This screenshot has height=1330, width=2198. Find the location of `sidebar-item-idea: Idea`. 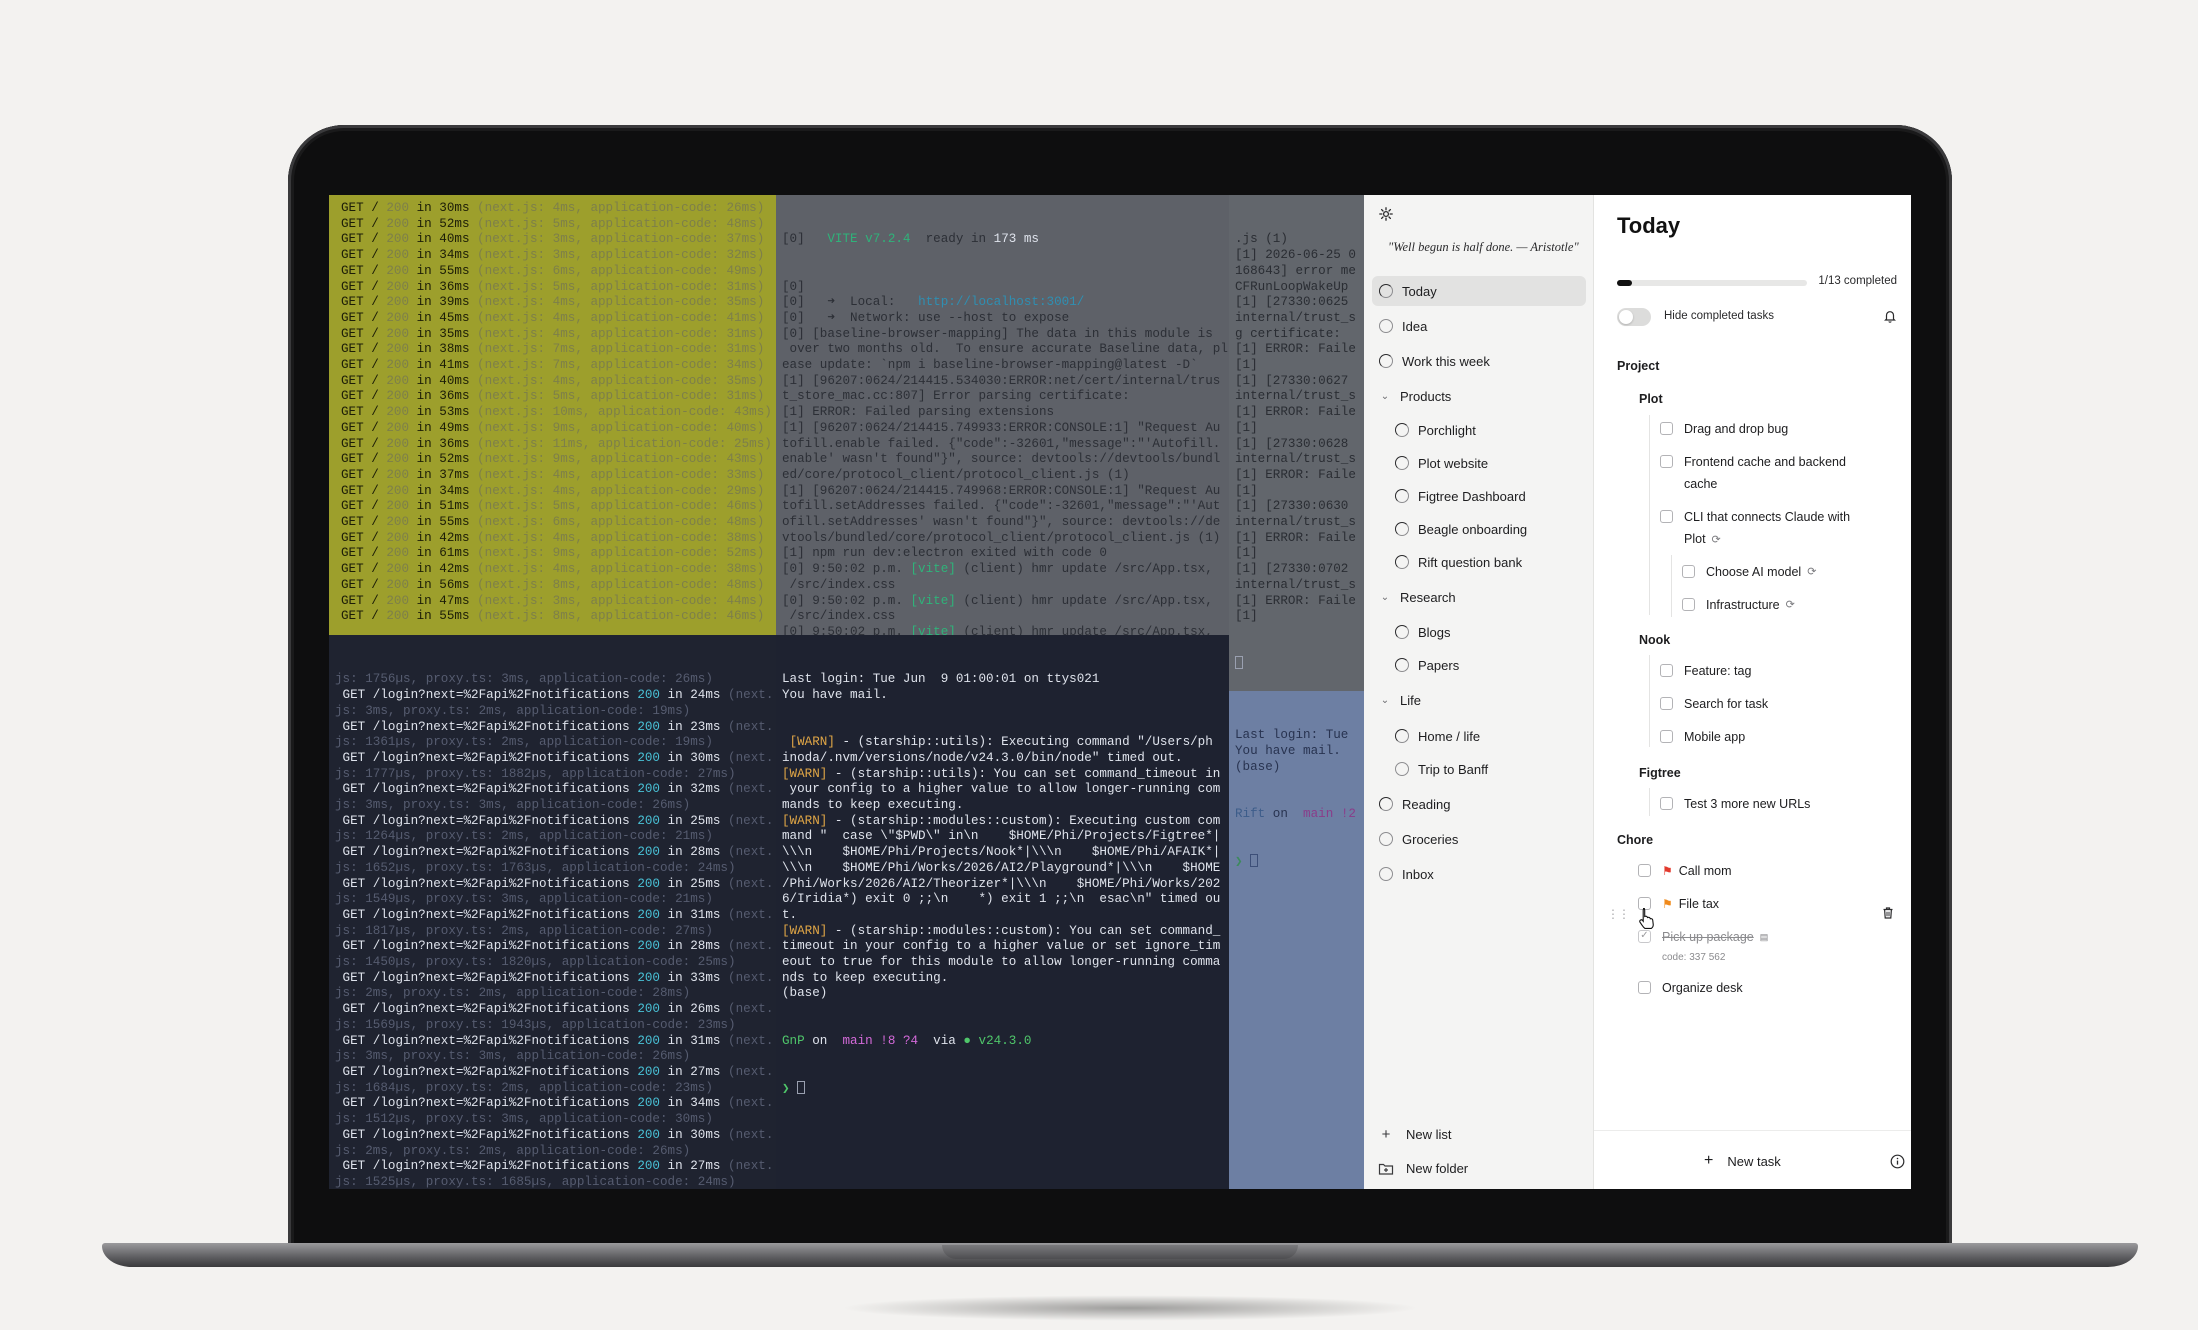

sidebar-item-idea: Idea is located at coordinates (1479, 326).